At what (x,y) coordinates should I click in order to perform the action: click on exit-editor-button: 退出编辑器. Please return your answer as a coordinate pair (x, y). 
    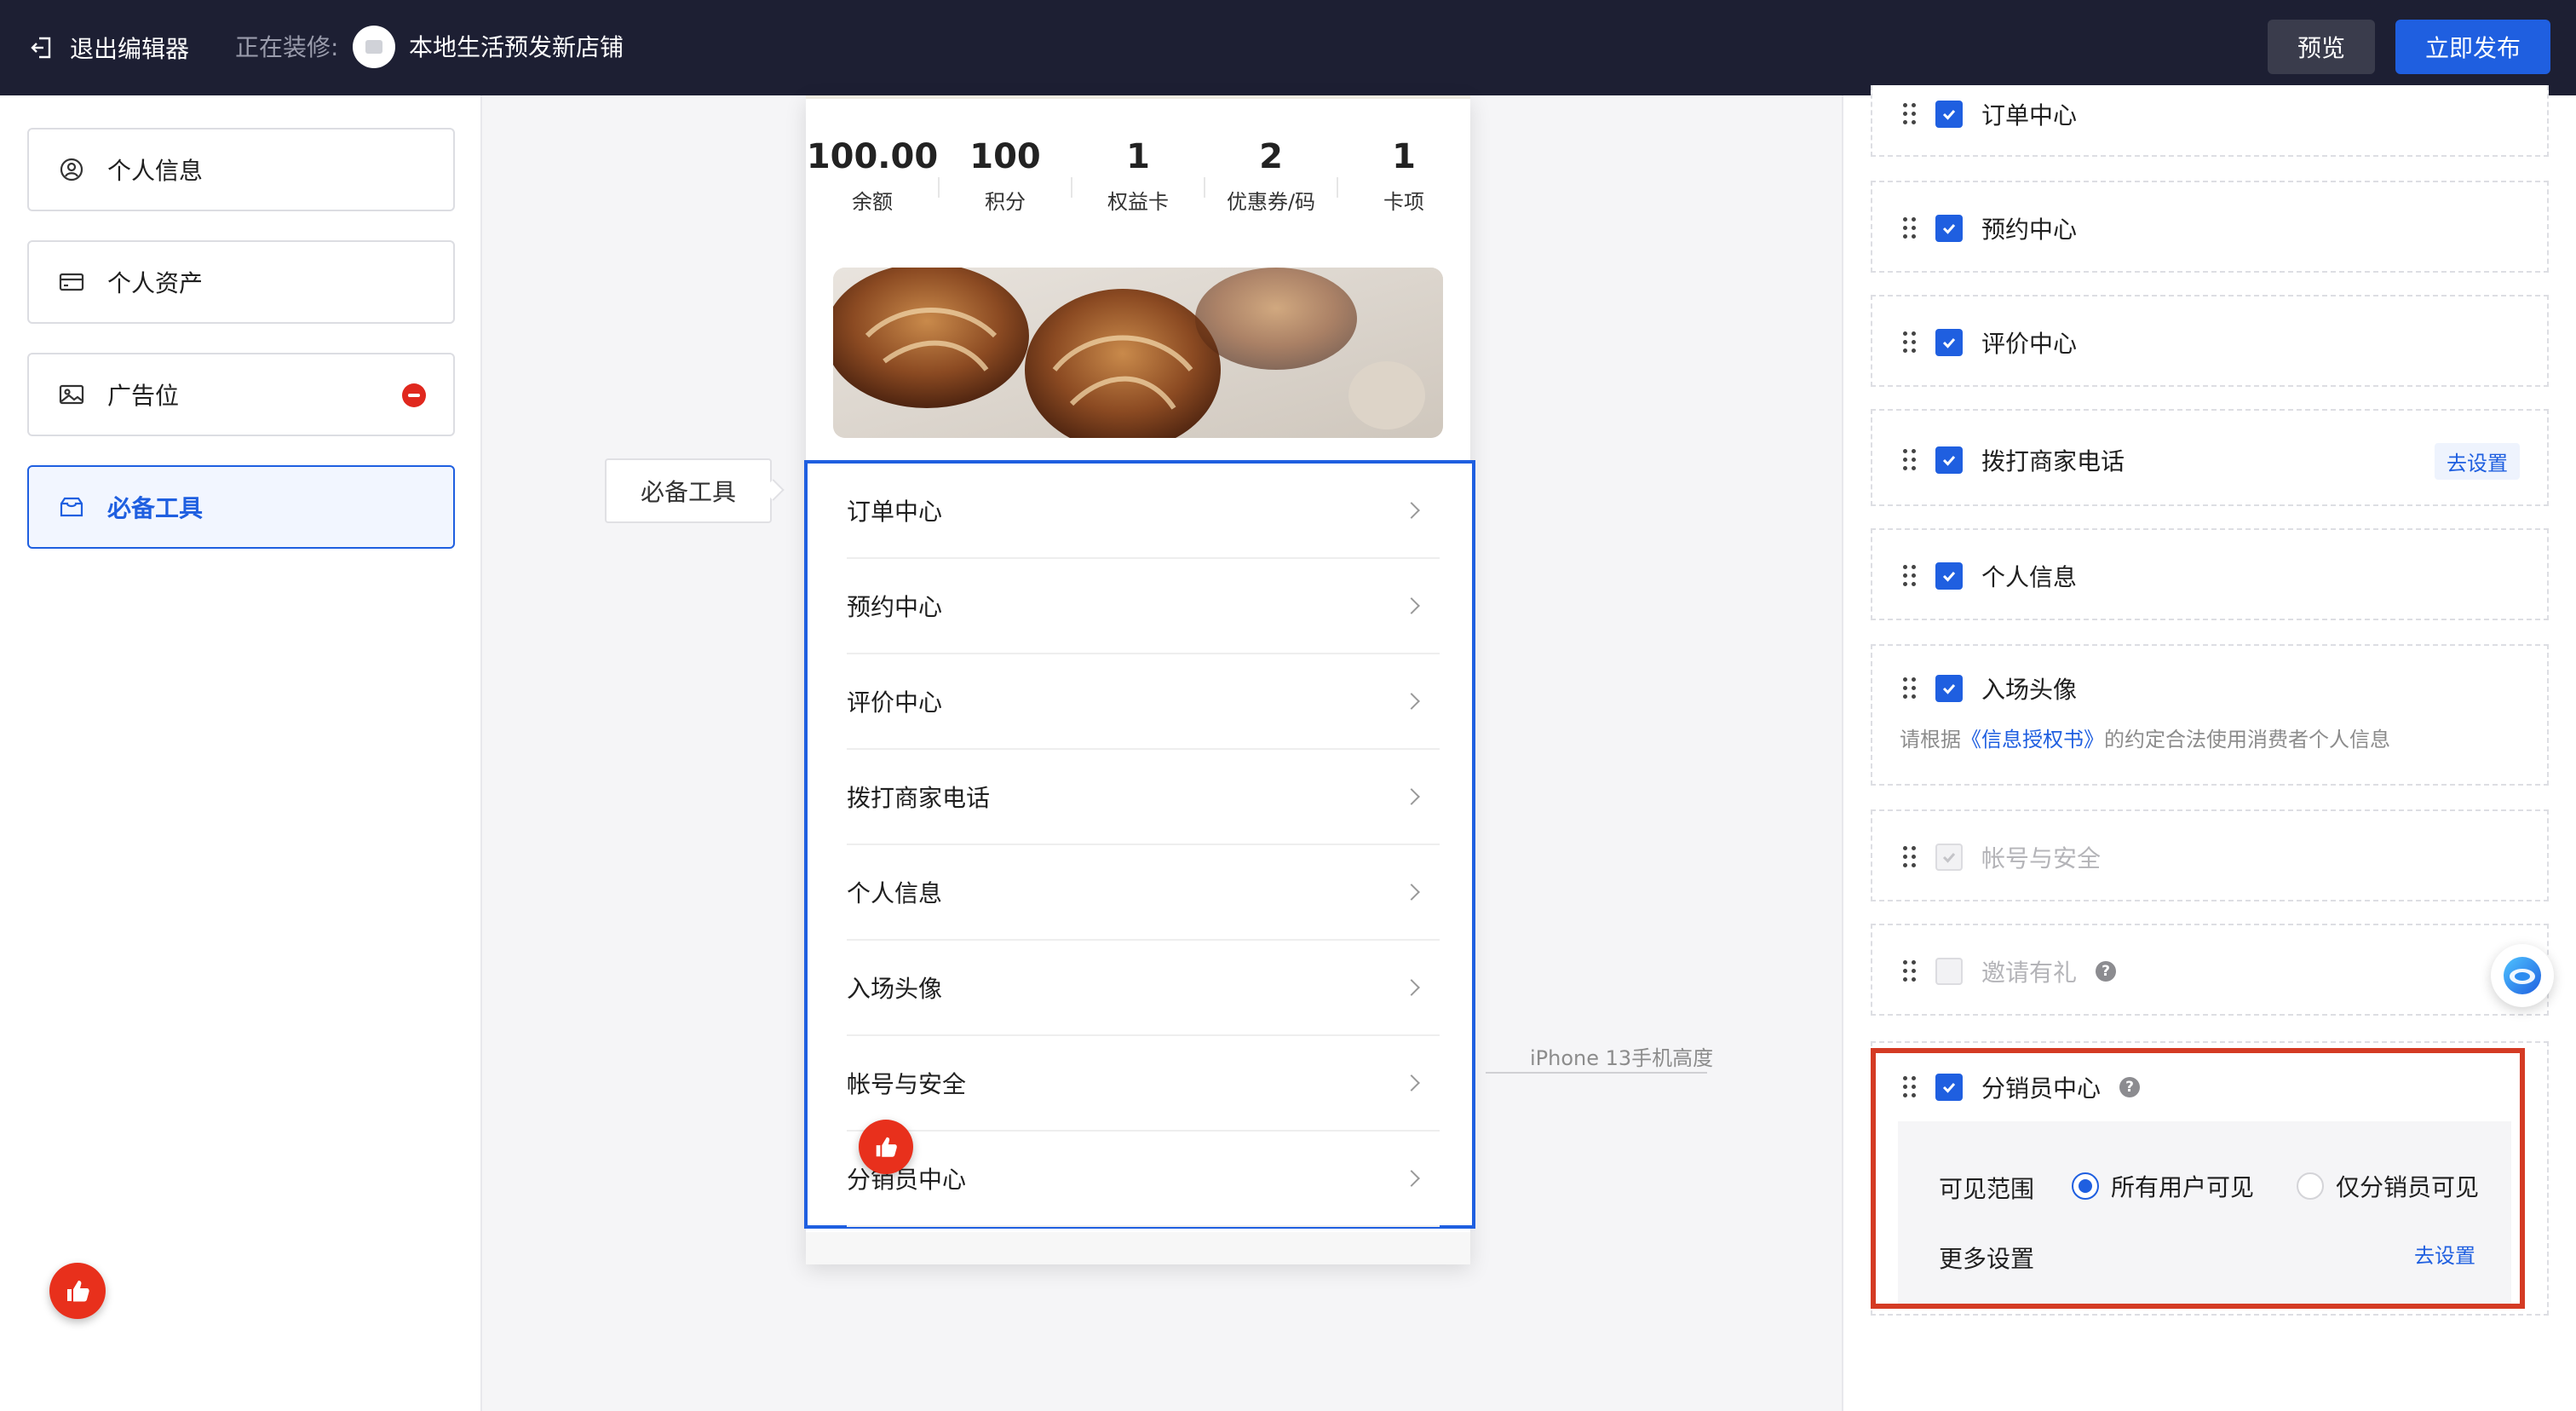
    Looking at the image, I should click on (109, 47).